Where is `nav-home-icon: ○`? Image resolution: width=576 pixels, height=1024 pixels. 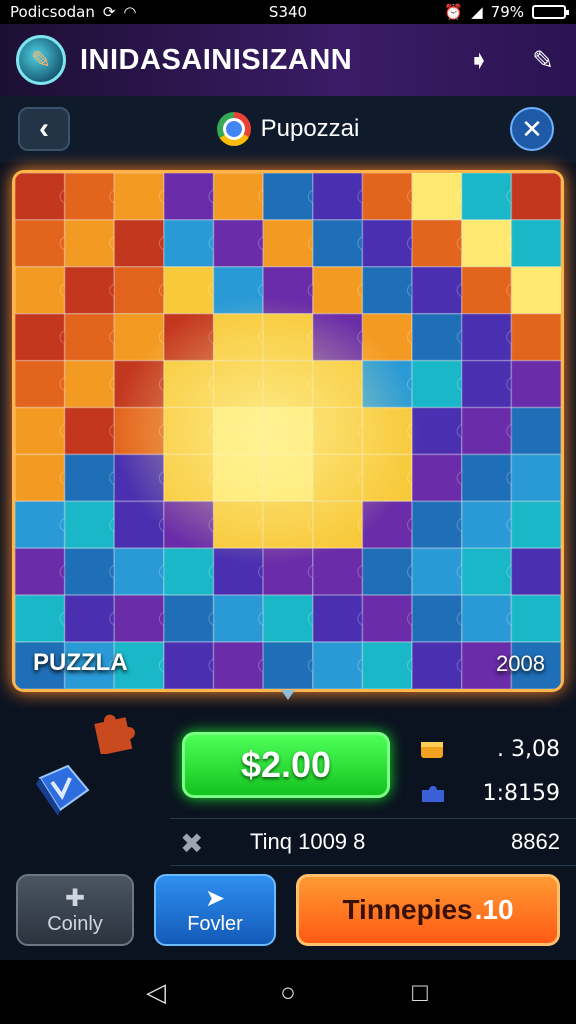
nav-home-icon: ○ is located at coordinates (288, 992).